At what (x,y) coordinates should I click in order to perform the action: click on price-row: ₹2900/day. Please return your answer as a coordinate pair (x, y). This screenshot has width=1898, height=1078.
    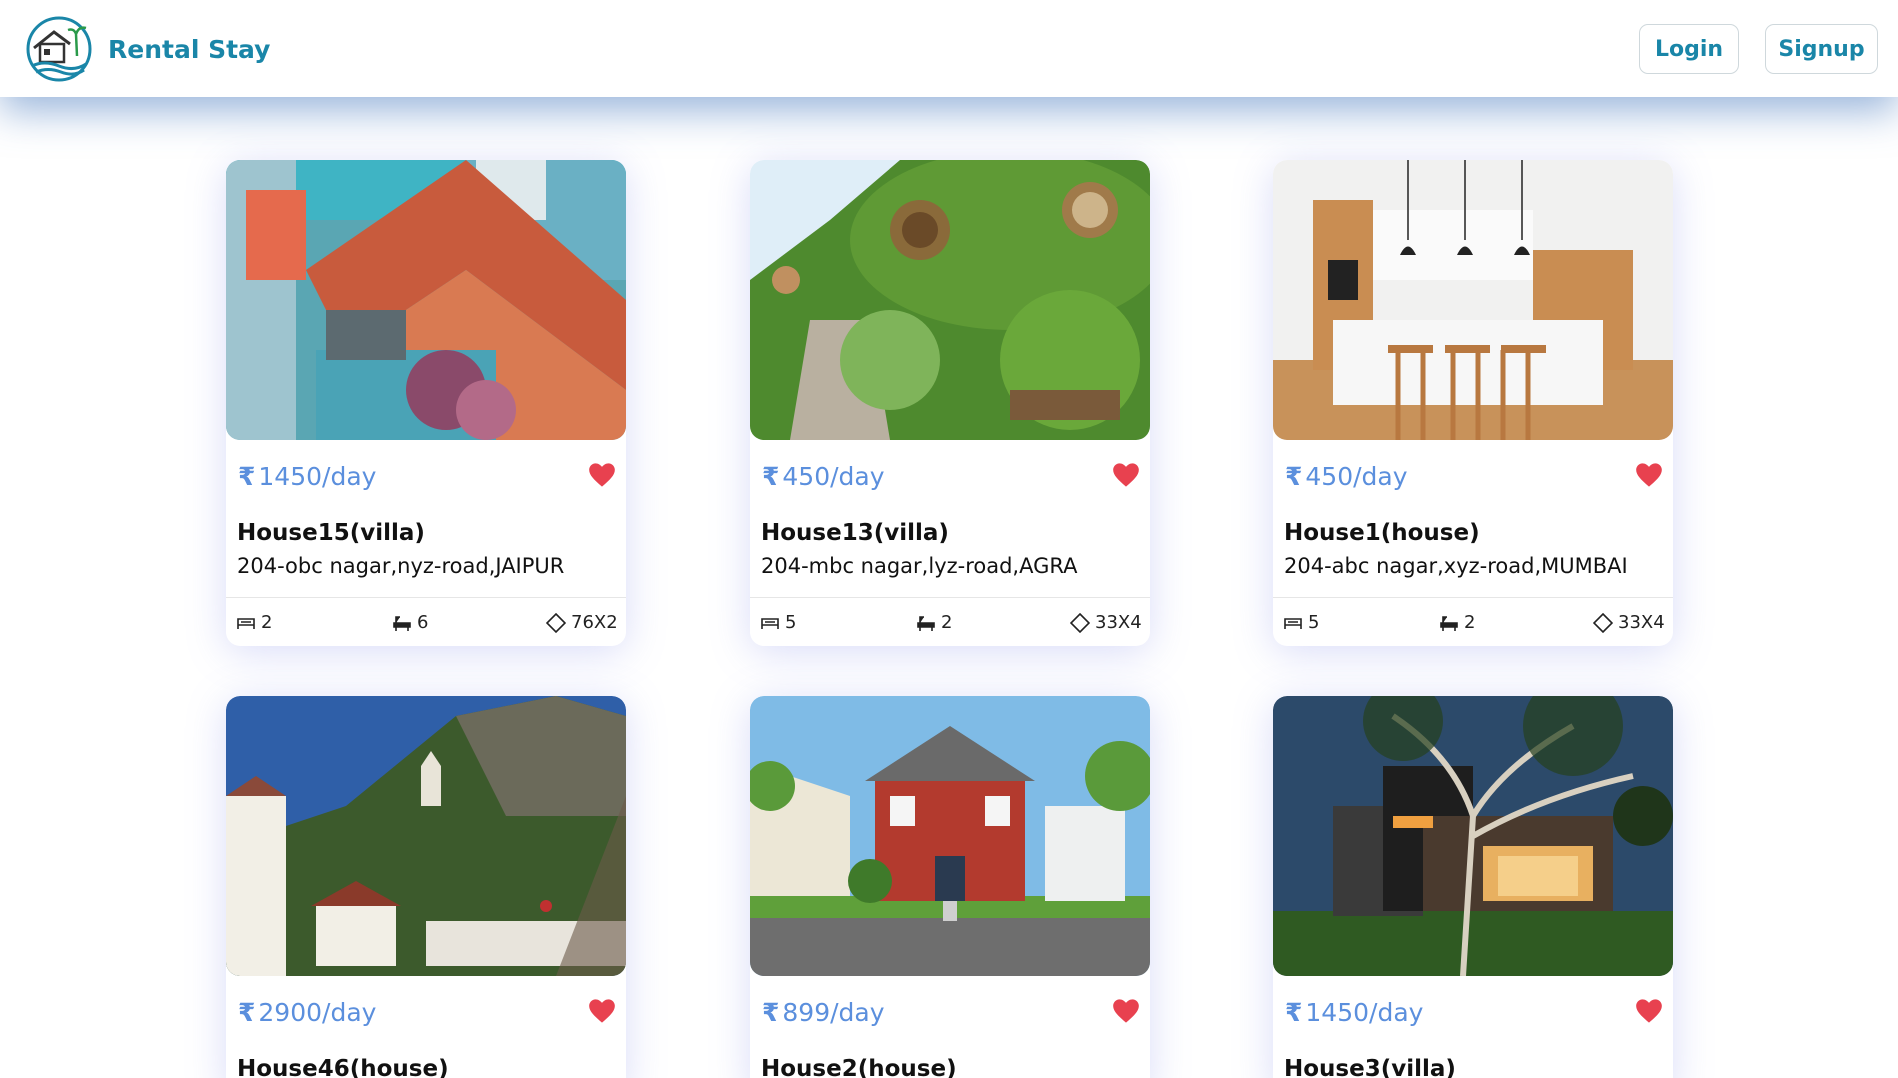
    Looking at the image, I should click on (426, 1006).